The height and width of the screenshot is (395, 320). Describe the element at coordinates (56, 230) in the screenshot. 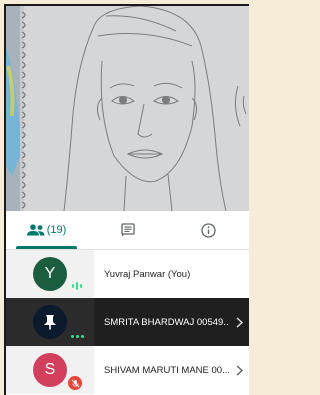

I see `participant-count: (19)` at that location.